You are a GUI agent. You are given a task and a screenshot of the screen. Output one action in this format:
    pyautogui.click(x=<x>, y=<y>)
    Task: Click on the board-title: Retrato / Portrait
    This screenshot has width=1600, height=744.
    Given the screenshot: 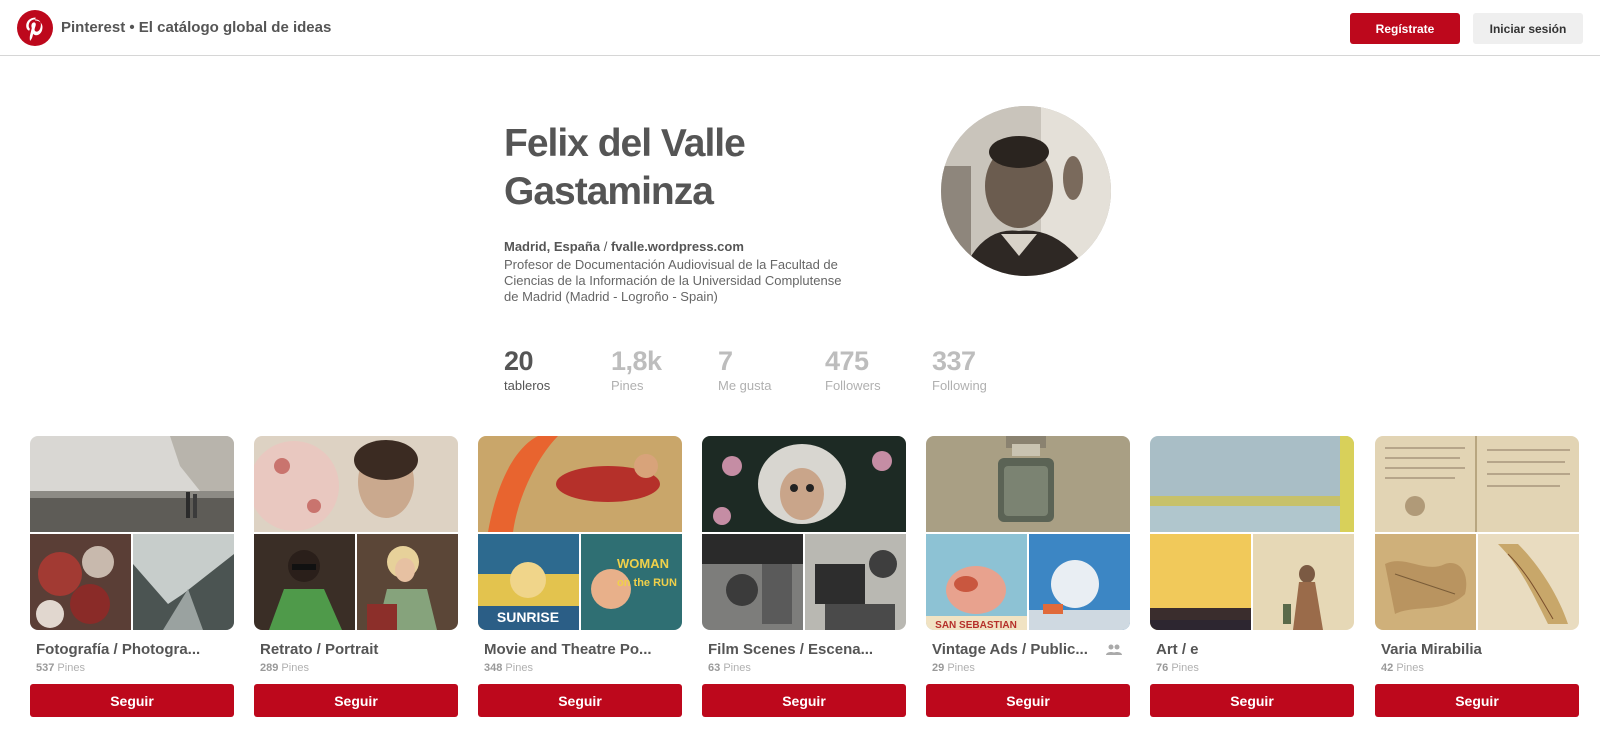 What is the action you would take?
    pyautogui.click(x=347, y=649)
    